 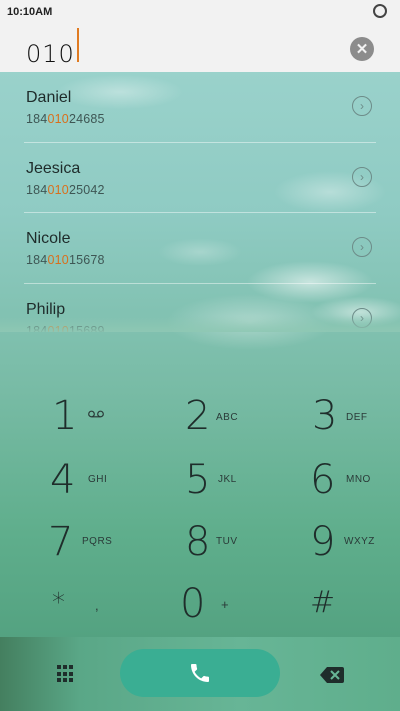 I want to click on key-3: 3 DEF, so click(x=332, y=417).